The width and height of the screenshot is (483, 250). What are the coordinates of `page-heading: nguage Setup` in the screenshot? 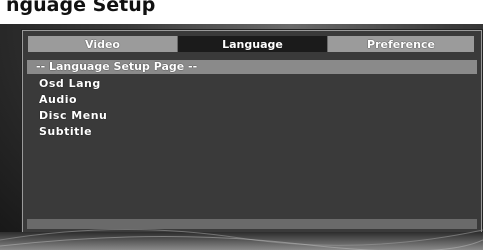 It's located at (81, 8).